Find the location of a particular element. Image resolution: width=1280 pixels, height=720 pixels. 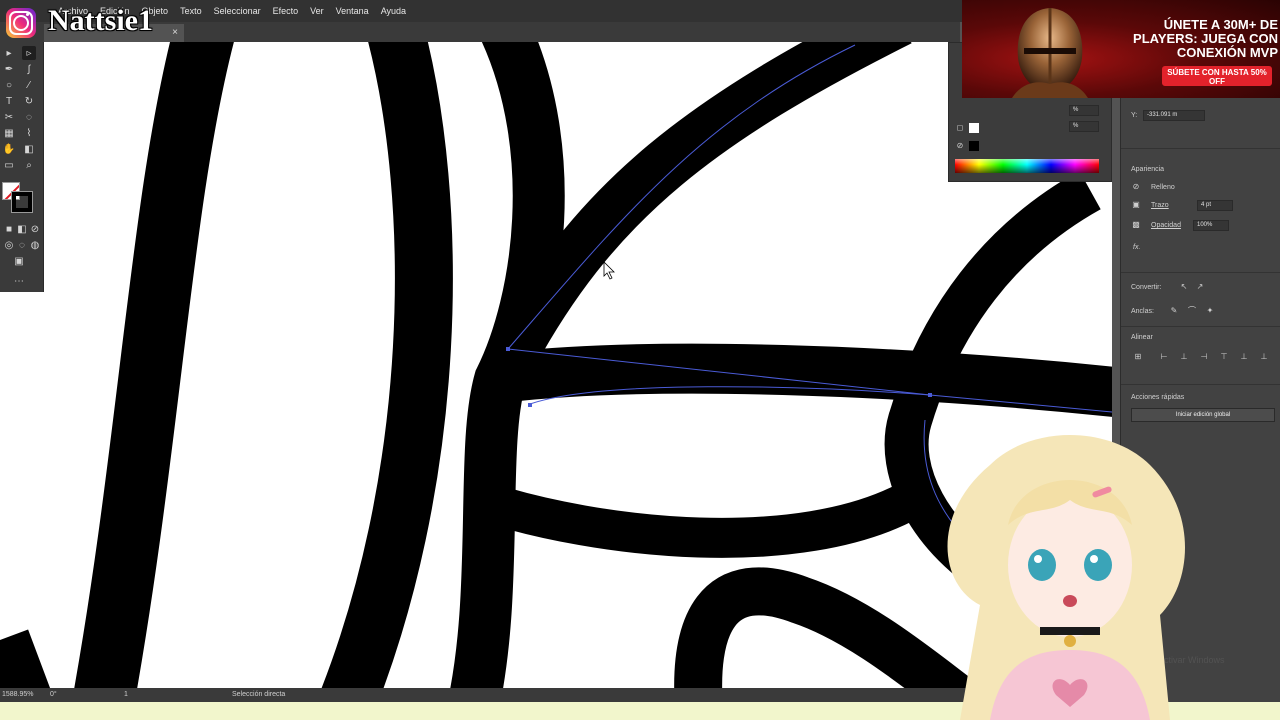

color-spectrum is located at coordinates (1027, 166).